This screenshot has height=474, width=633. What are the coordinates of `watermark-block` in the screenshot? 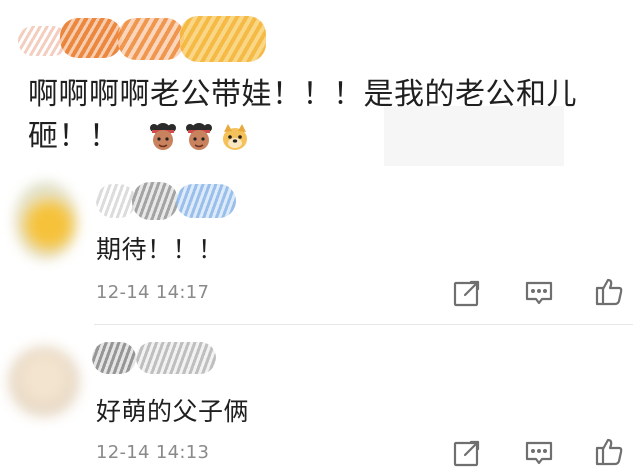 It's located at (474, 136).